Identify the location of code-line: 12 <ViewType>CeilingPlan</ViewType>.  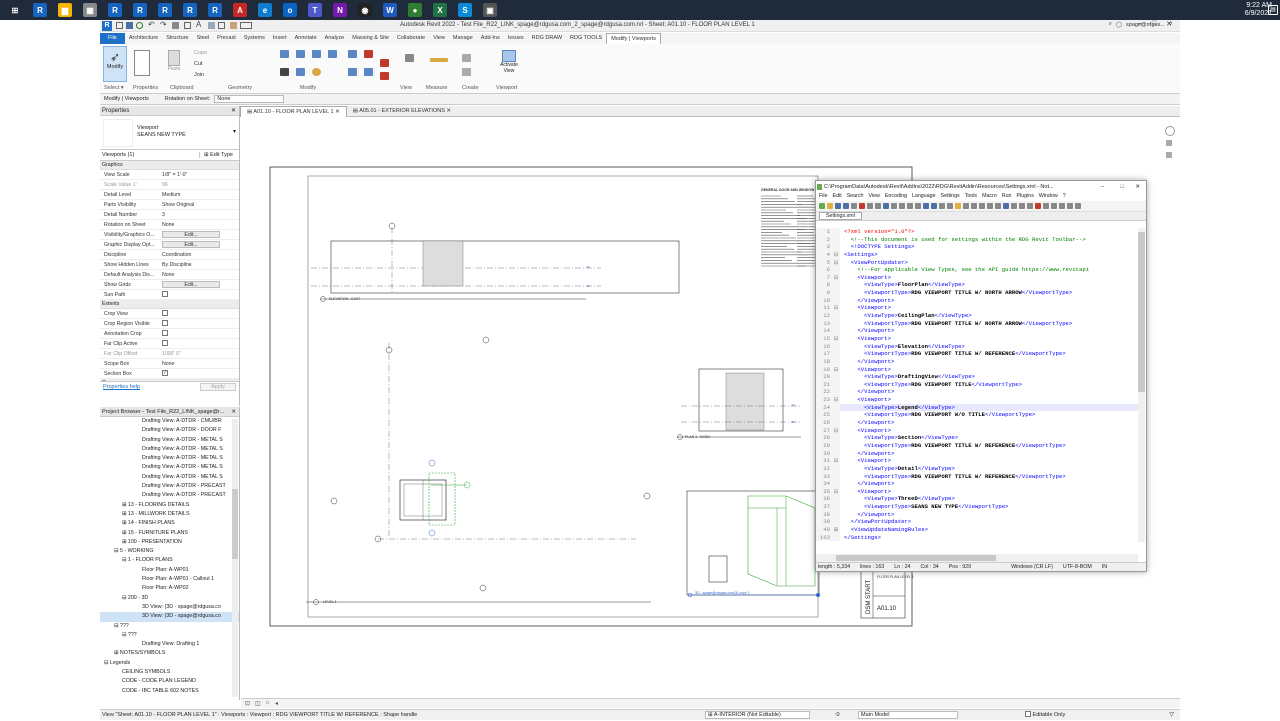
(977, 316).